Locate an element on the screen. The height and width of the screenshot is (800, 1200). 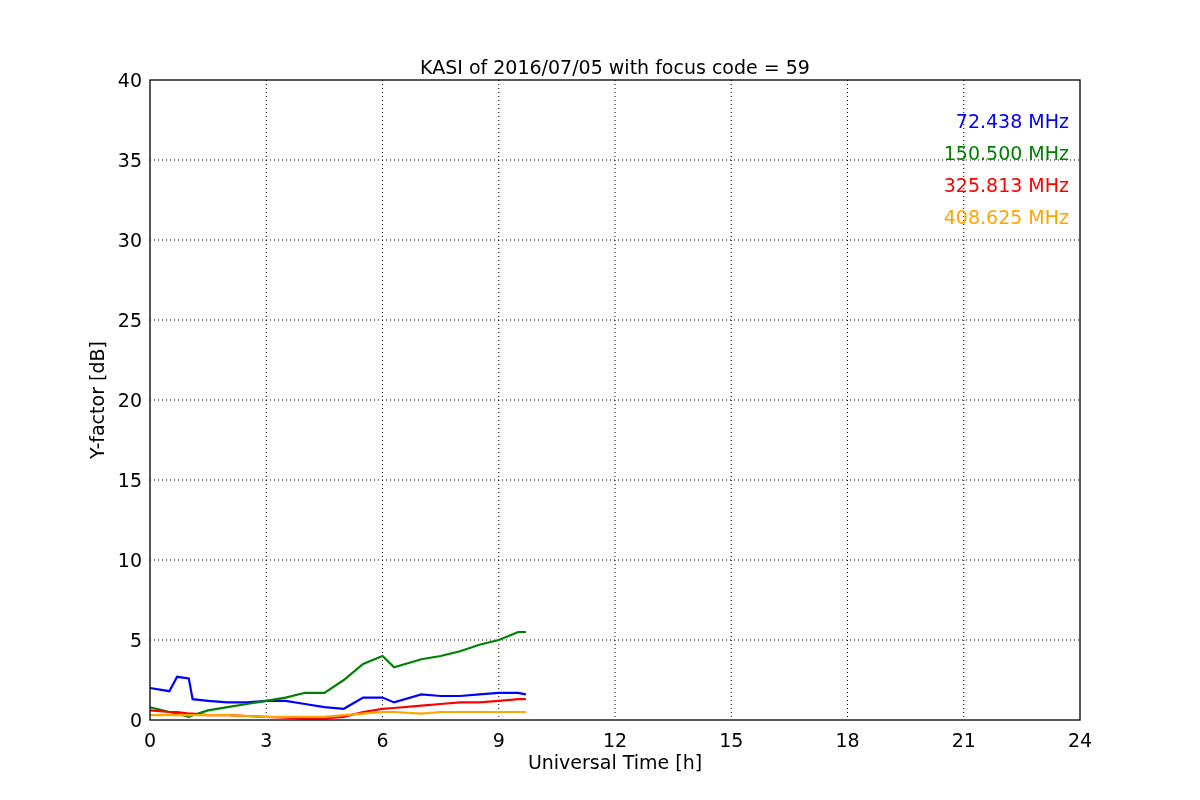
y-tick-label: 10 is located at coordinates (129, 560).